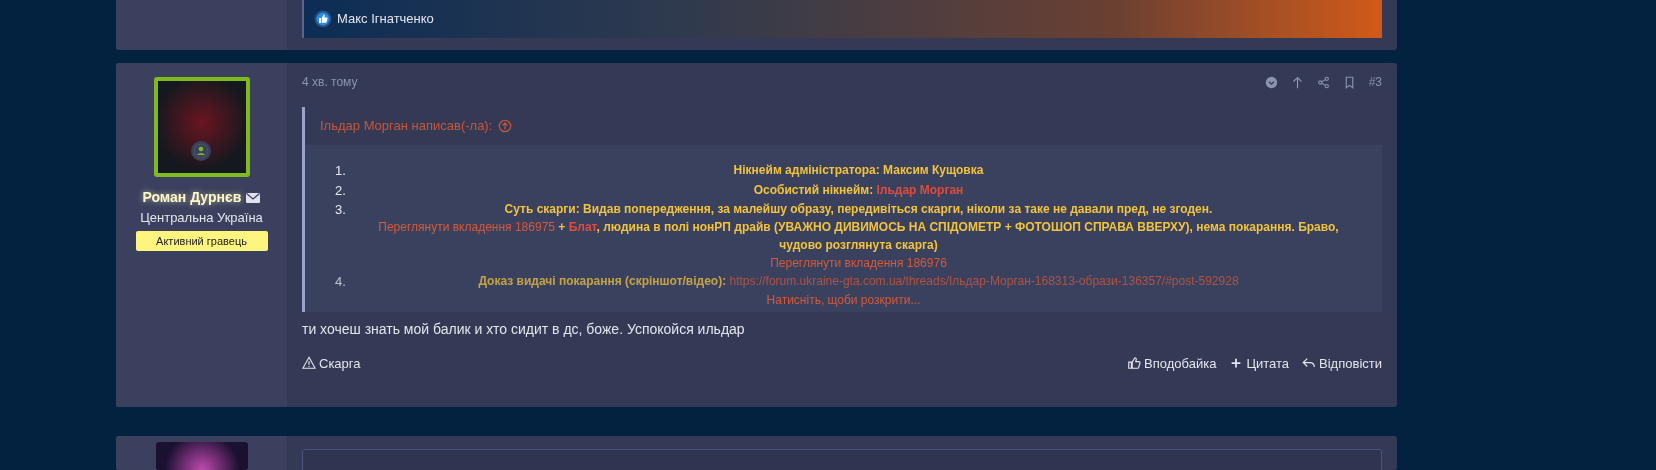 This screenshot has width=1656, height=470. Describe the element at coordinates (341, 282) in the screenshot. I see `list-number: 4.` at that location.